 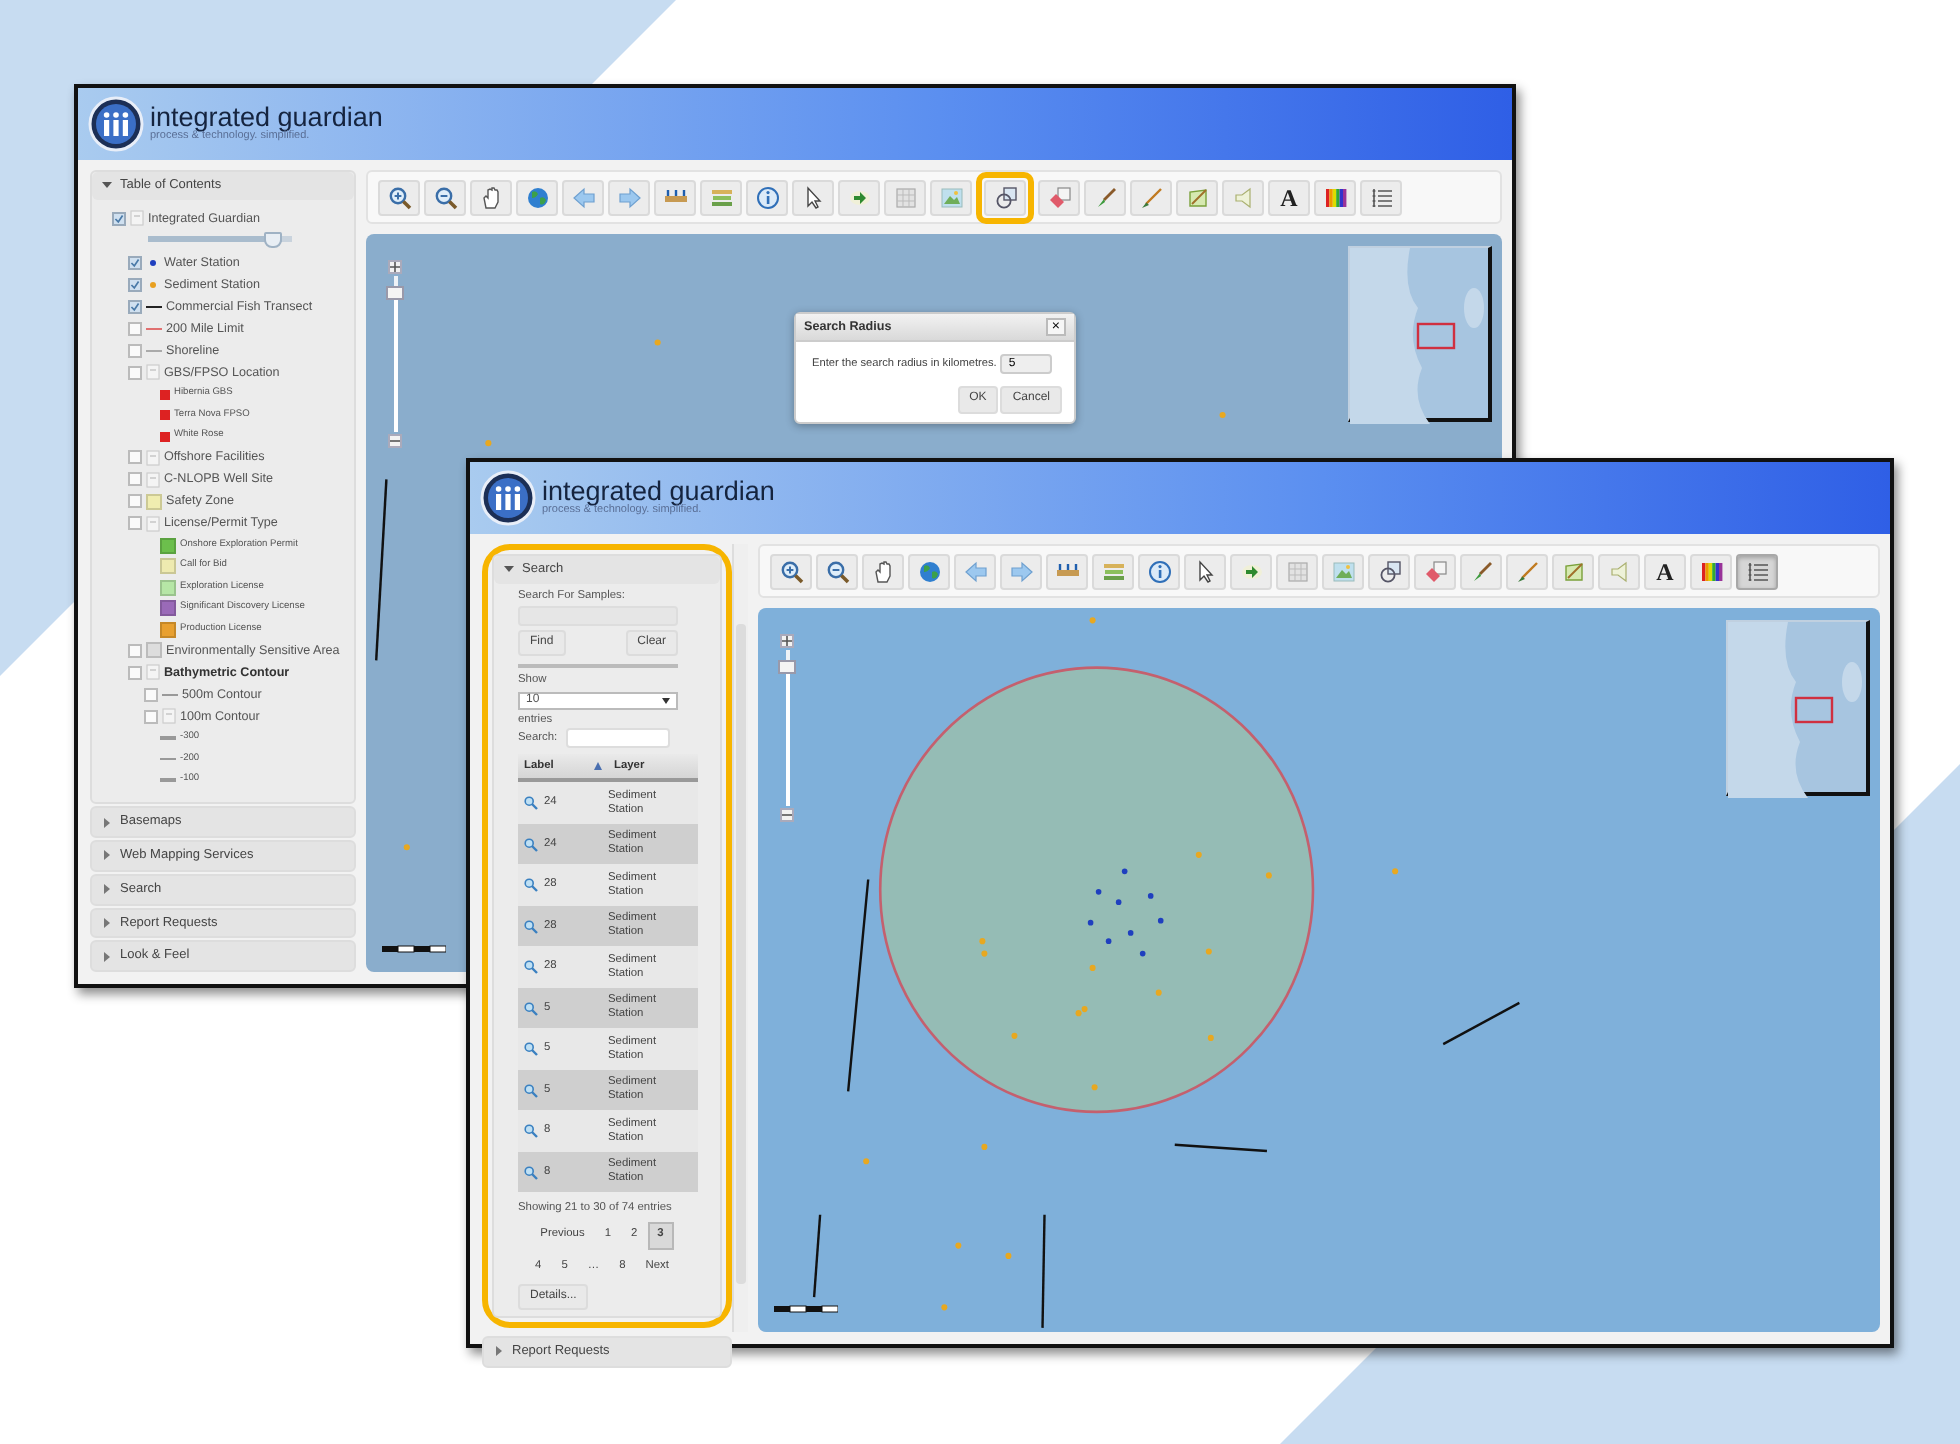 I want to click on info-icon, so click(x=1159, y=571).